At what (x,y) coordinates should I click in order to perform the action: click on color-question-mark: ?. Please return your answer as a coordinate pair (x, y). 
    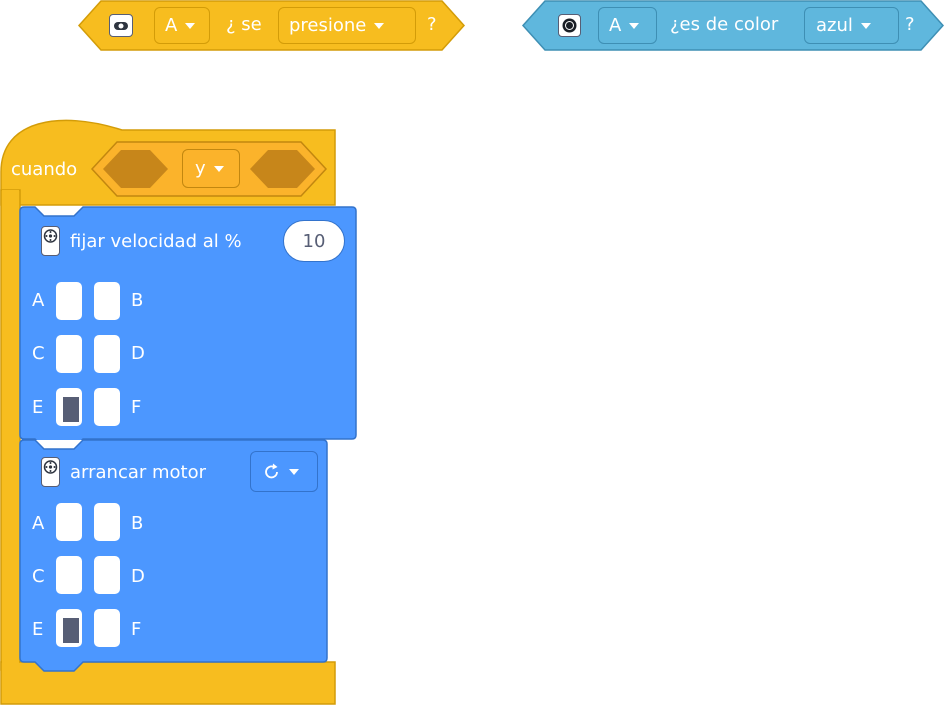
    Looking at the image, I should click on (910, 24).